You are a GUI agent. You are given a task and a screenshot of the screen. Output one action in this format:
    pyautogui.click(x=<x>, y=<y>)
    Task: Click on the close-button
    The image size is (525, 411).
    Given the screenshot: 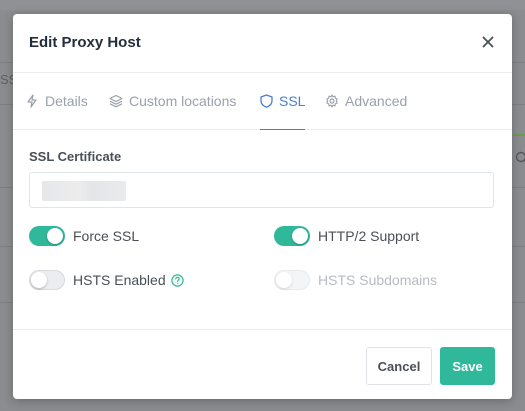 What is the action you would take?
    pyautogui.click(x=488, y=42)
    